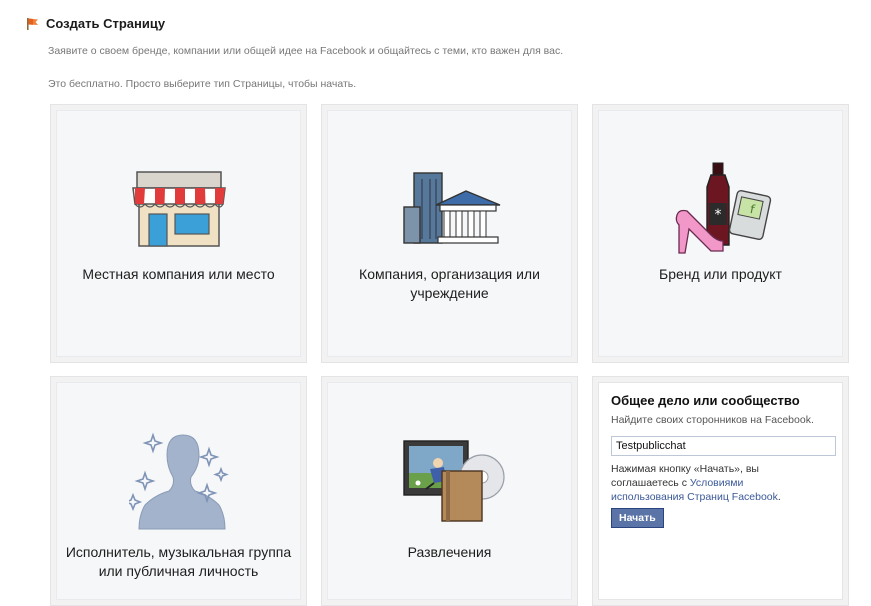 Image resolution: width=871 pixels, height=606 pixels. I want to click on entertainment-icon, so click(454, 481).